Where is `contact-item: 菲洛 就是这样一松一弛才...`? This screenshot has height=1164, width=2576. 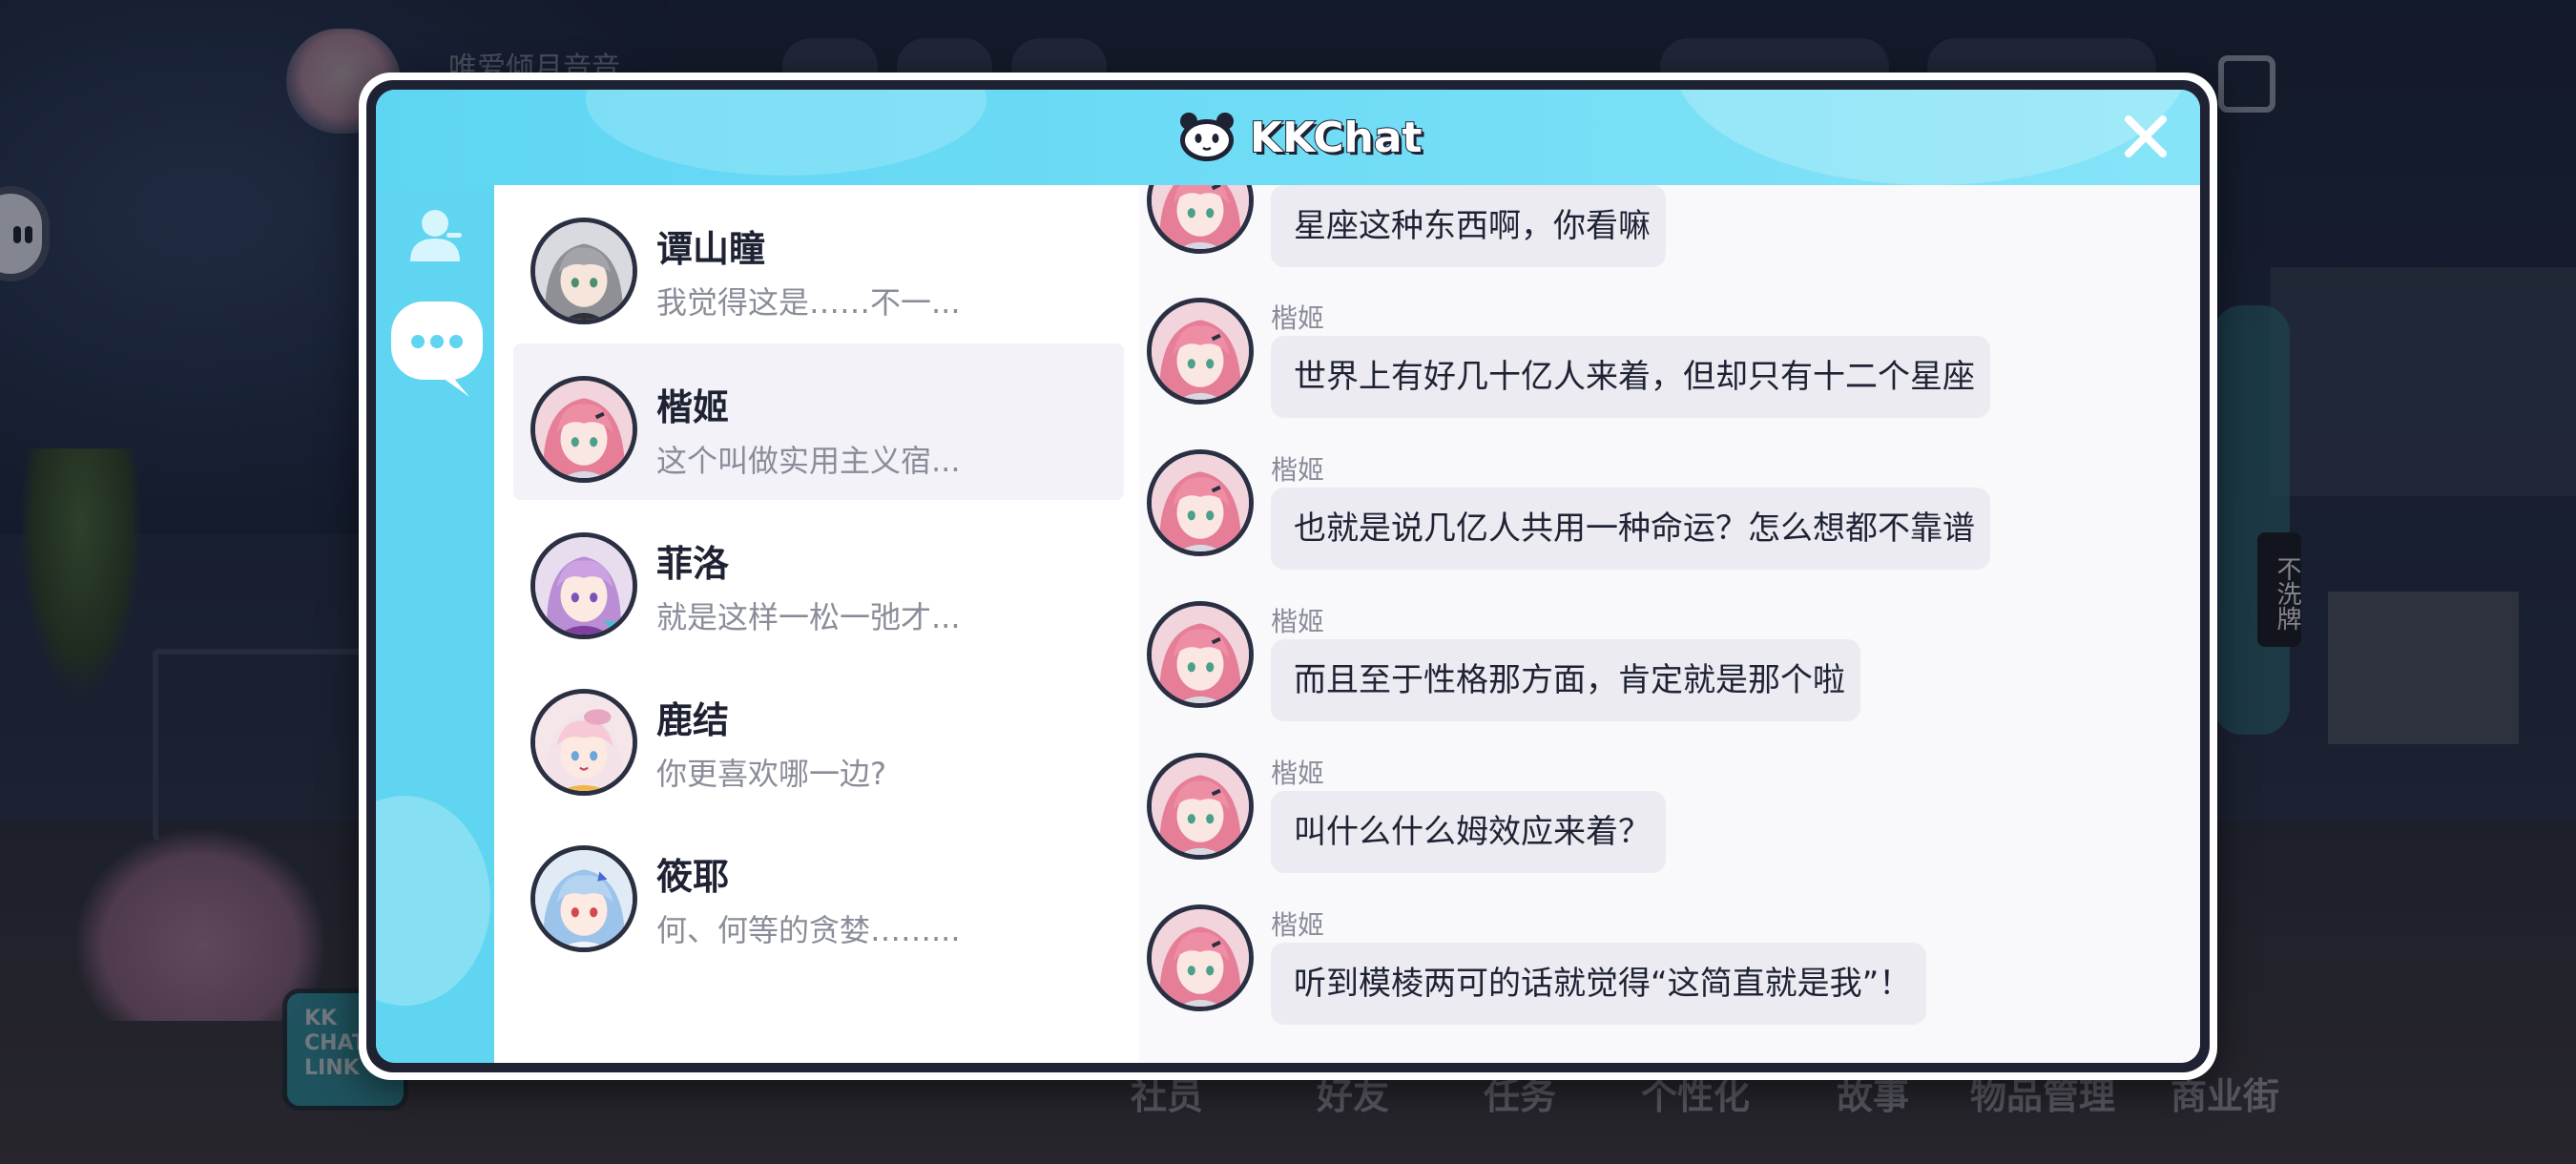
contact-item: 菲洛 就是这样一松一弛才... is located at coordinates (818, 578).